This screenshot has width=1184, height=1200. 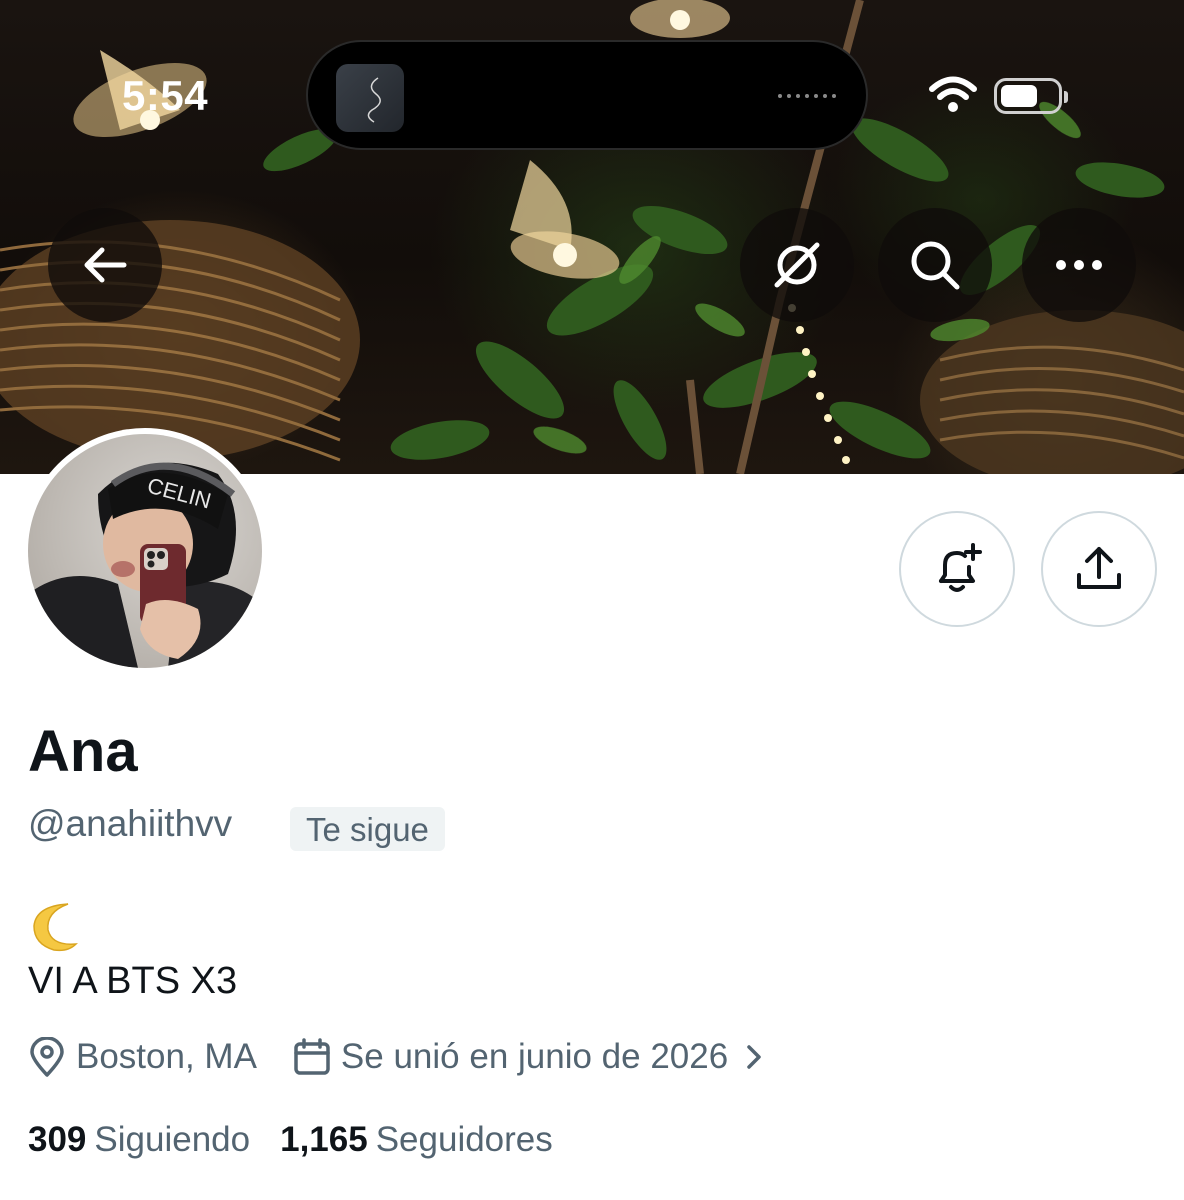 What do you see at coordinates (1031, 96) in the screenshot?
I see `battery-icon` at bounding box center [1031, 96].